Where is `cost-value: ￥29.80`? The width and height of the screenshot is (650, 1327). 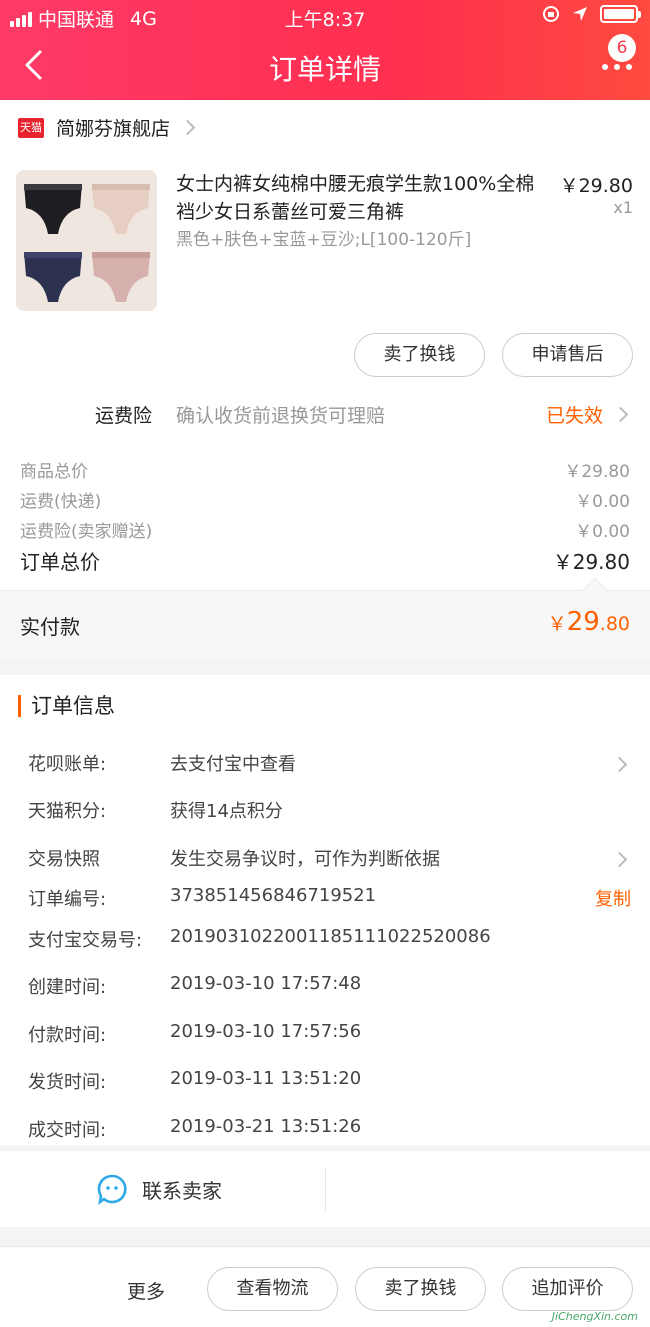 cost-value: ￥29.80 is located at coordinates (597, 472).